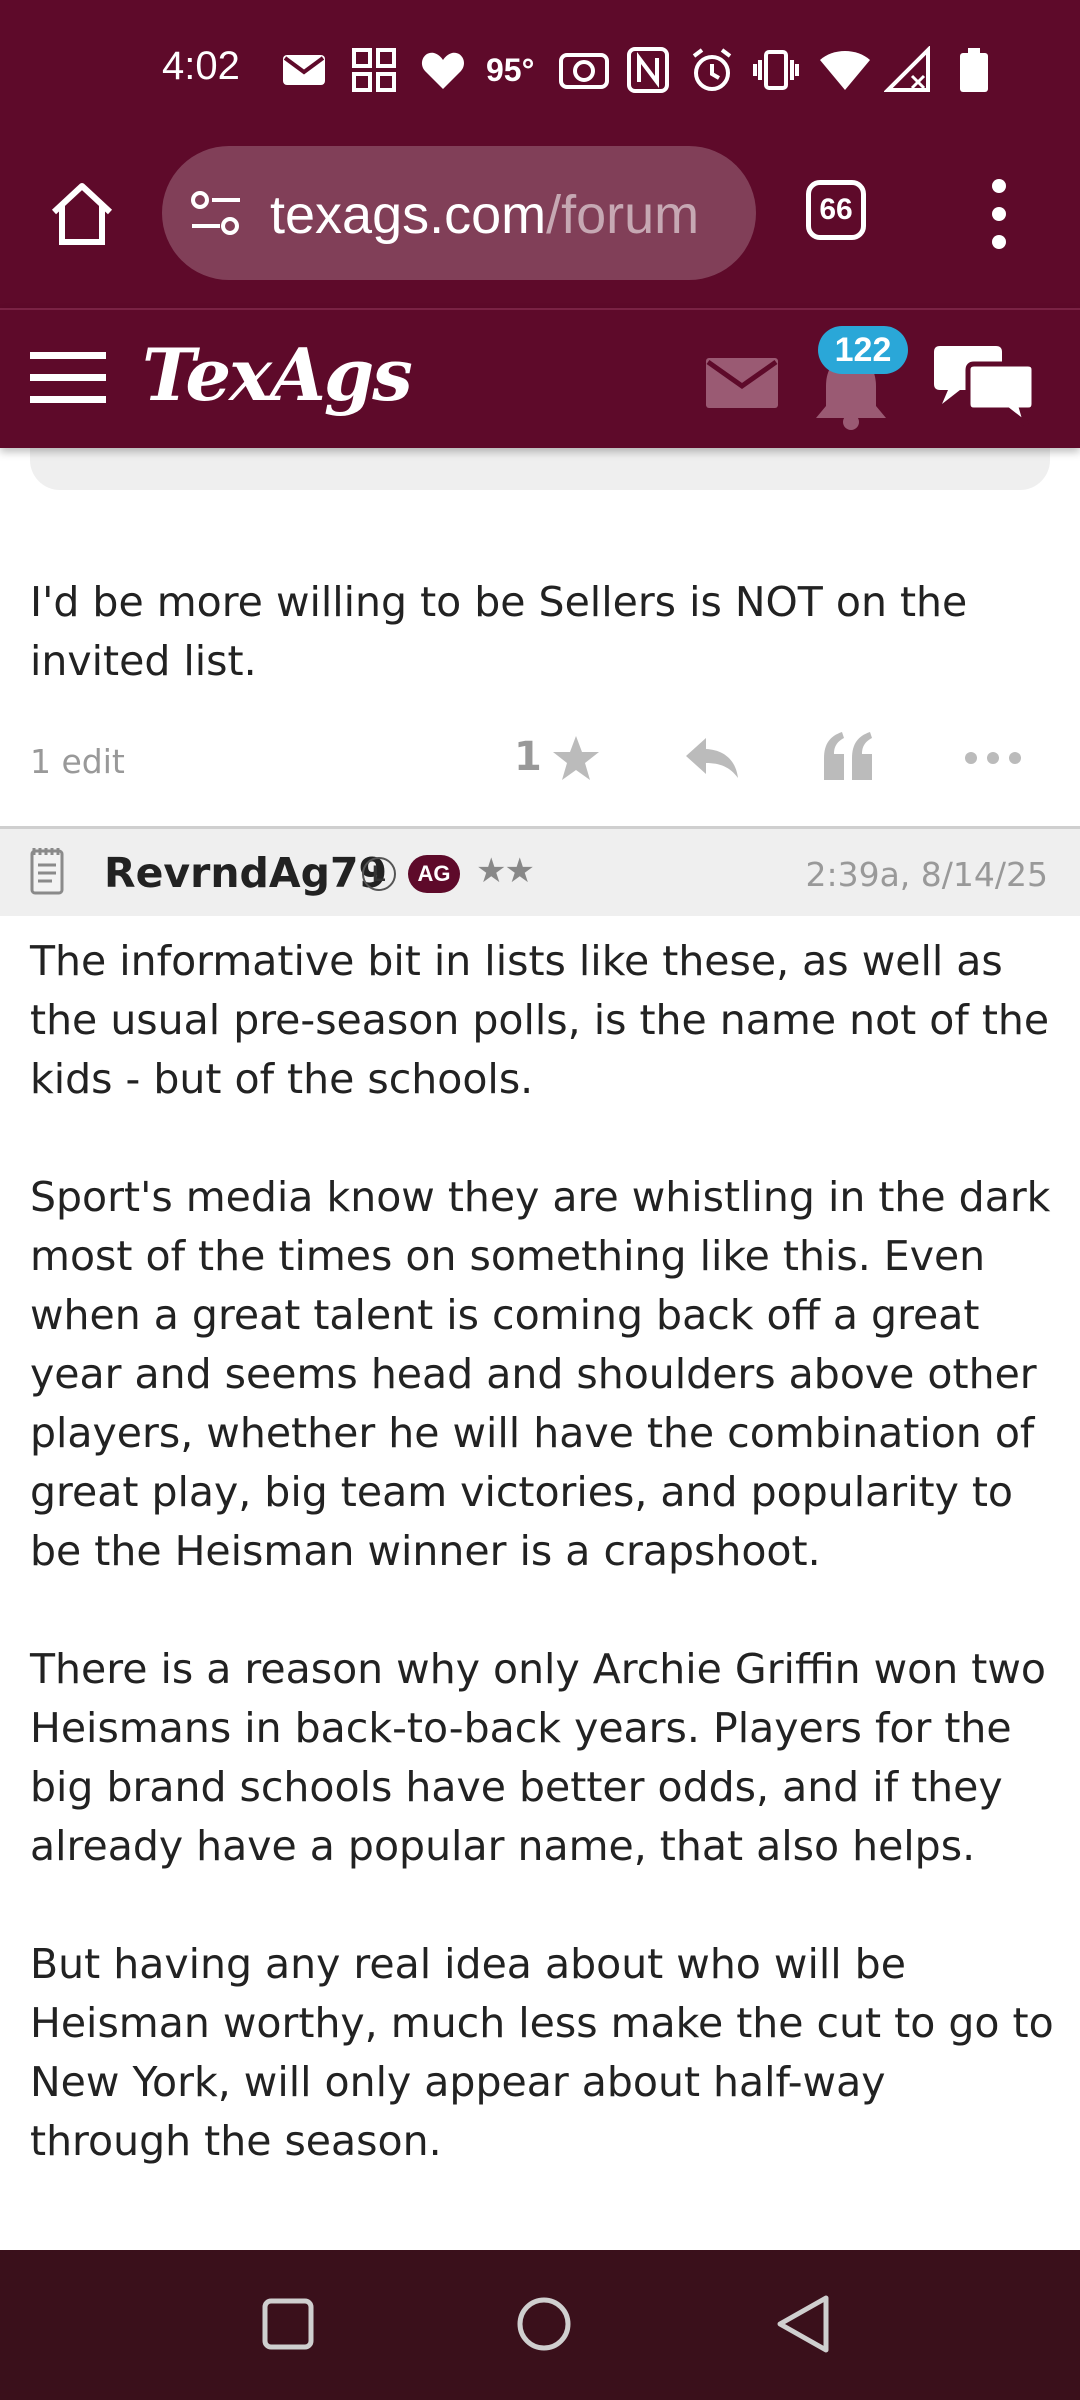 This screenshot has width=1080, height=2400. Describe the element at coordinates (712, 758) in the screenshot. I see `reply-icon` at that location.